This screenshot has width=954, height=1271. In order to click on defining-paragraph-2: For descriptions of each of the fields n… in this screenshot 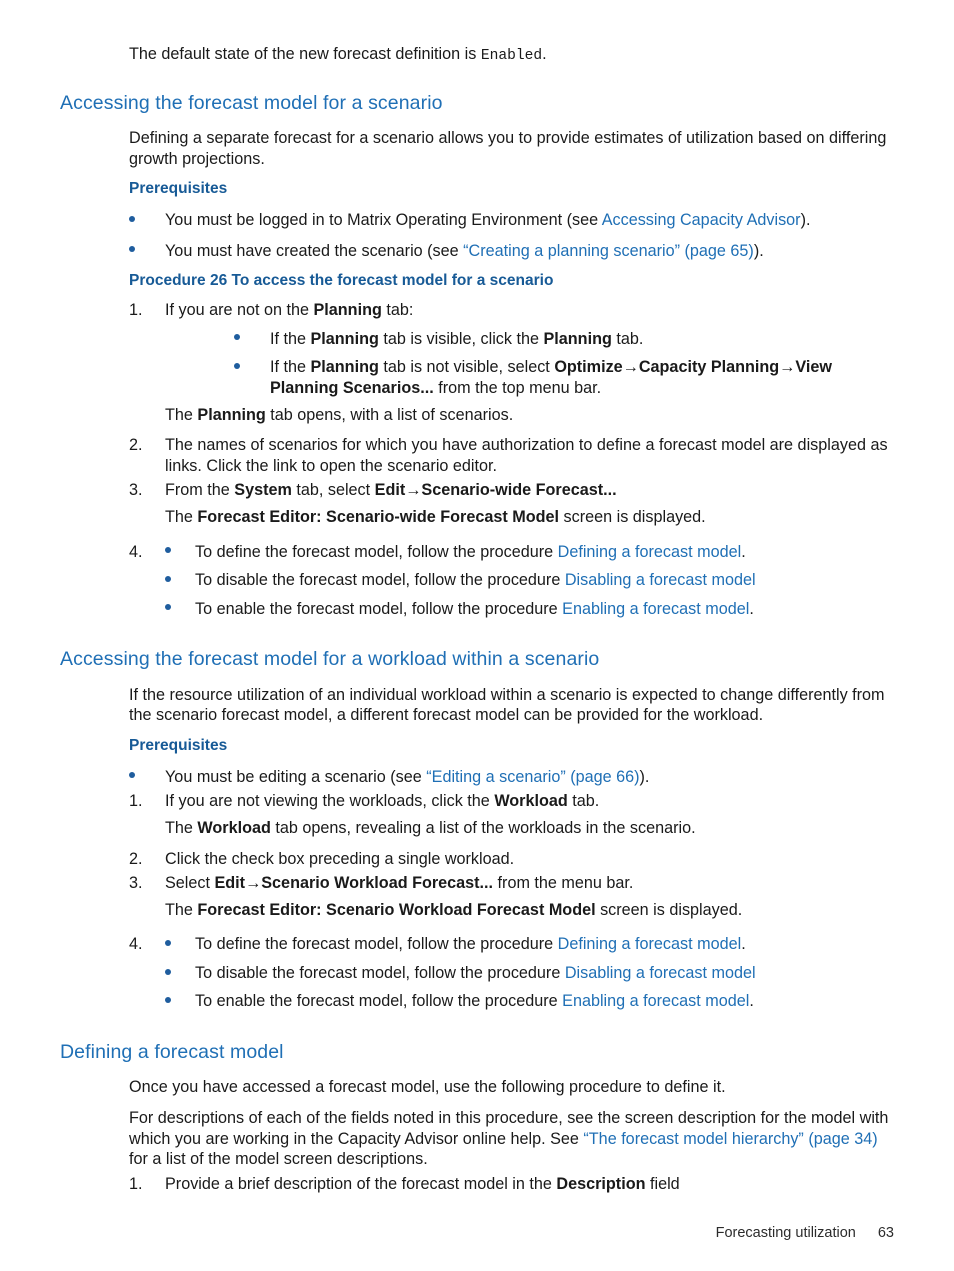, I will do `click(511, 1139)`.